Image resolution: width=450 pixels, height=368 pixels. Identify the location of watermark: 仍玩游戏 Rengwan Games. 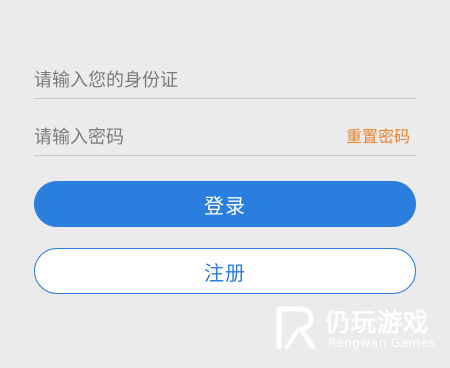
(358, 333).